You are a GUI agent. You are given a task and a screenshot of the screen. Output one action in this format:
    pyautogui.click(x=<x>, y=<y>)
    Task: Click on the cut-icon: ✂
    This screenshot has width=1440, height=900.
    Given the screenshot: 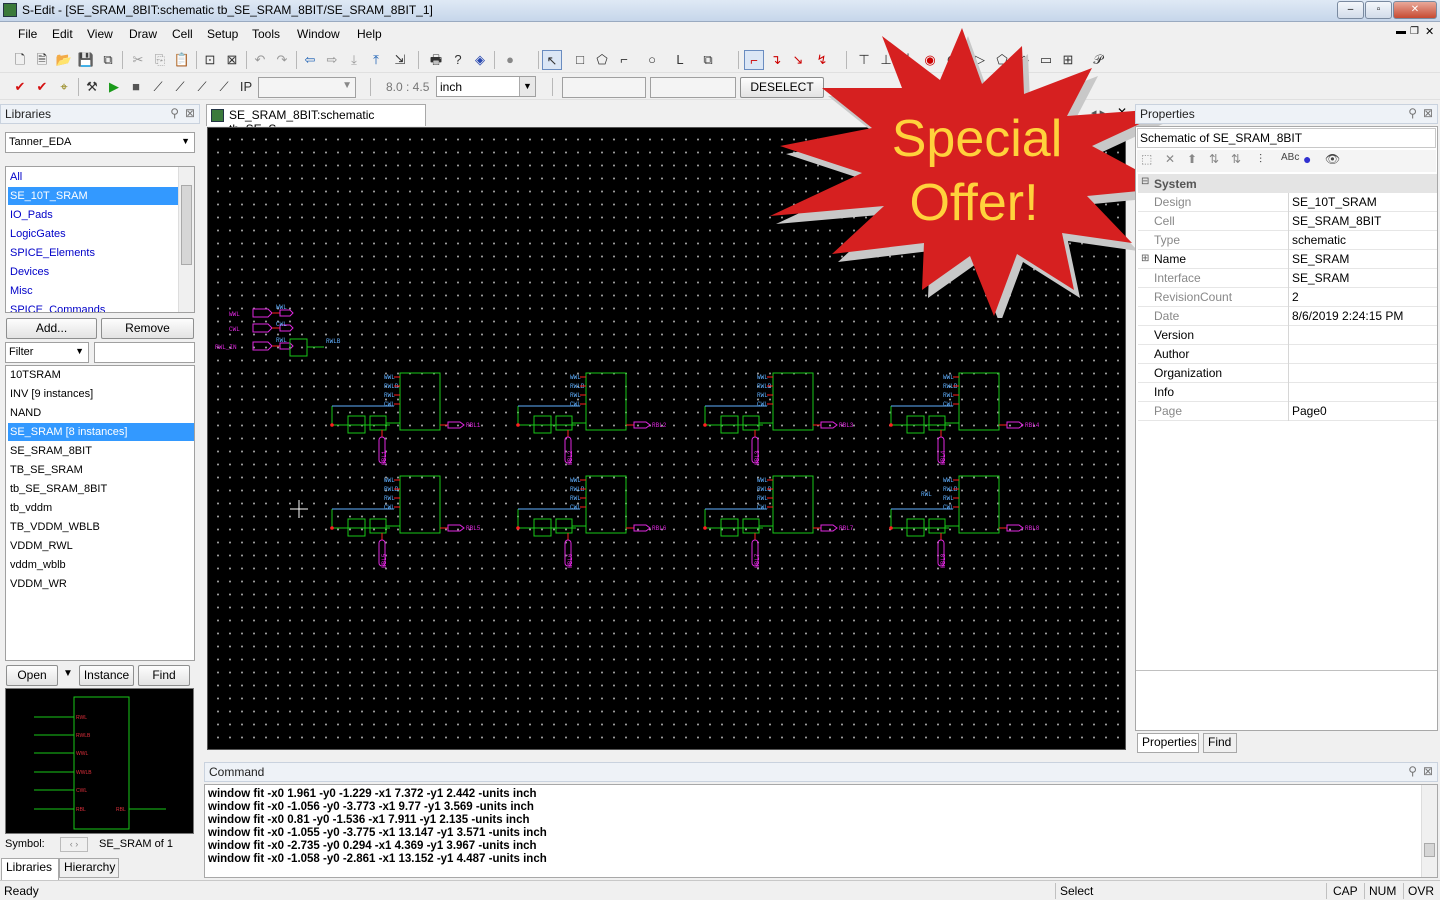 What is the action you would take?
    pyautogui.click(x=138, y=60)
    